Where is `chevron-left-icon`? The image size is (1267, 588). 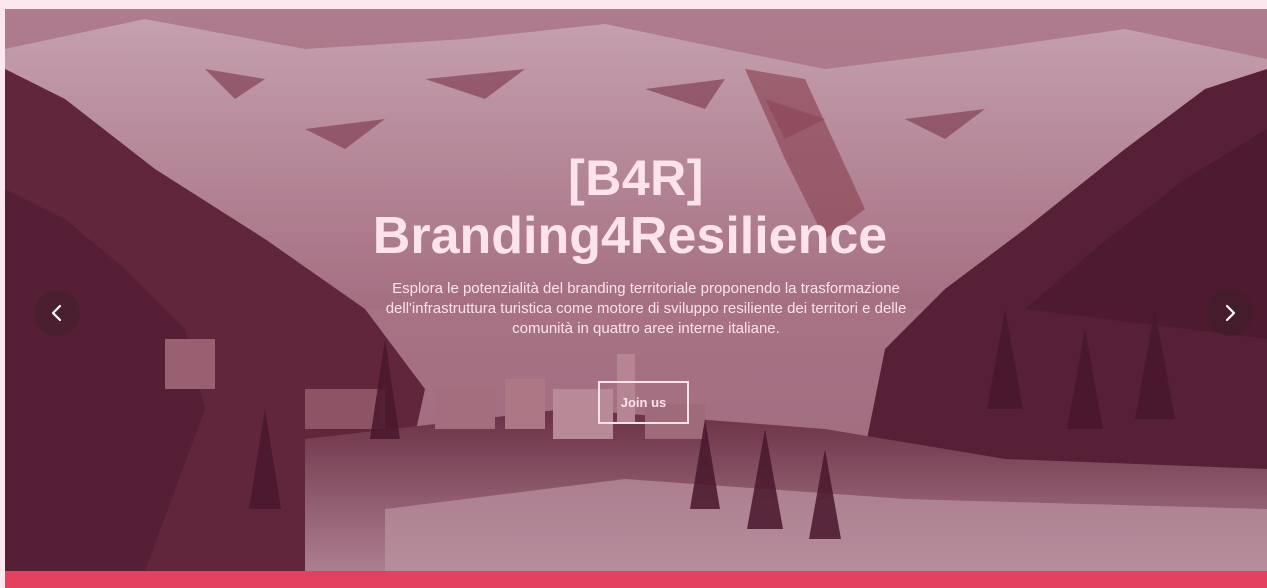
chevron-left-icon is located at coordinates (56, 313).